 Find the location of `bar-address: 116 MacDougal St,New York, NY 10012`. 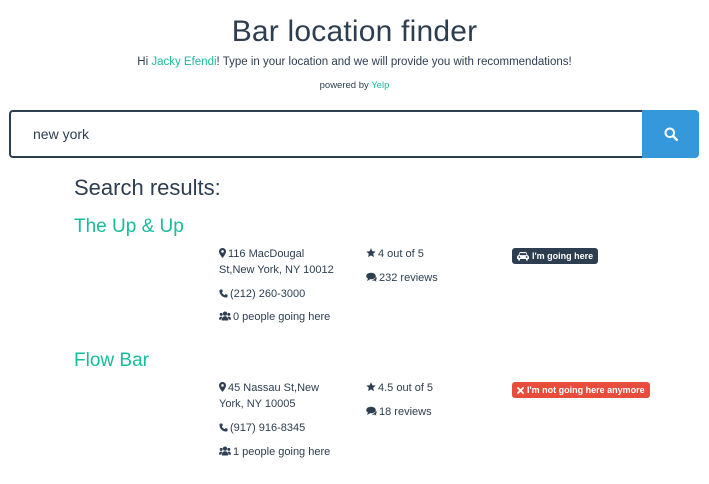

bar-address: 116 MacDougal St,New York, NY 10012 is located at coordinates (284, 262).